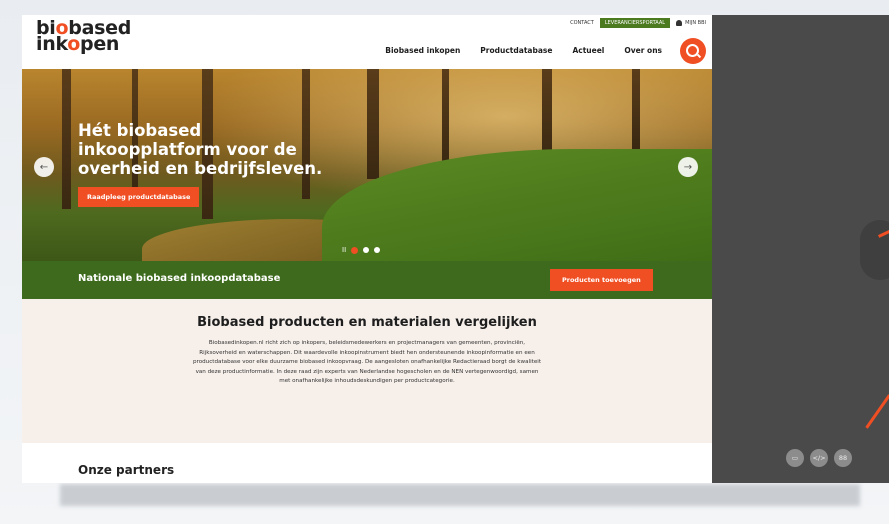 This screenshot has width=889, height=524. I want to click on slider-pagination: II, so click(361, 250).